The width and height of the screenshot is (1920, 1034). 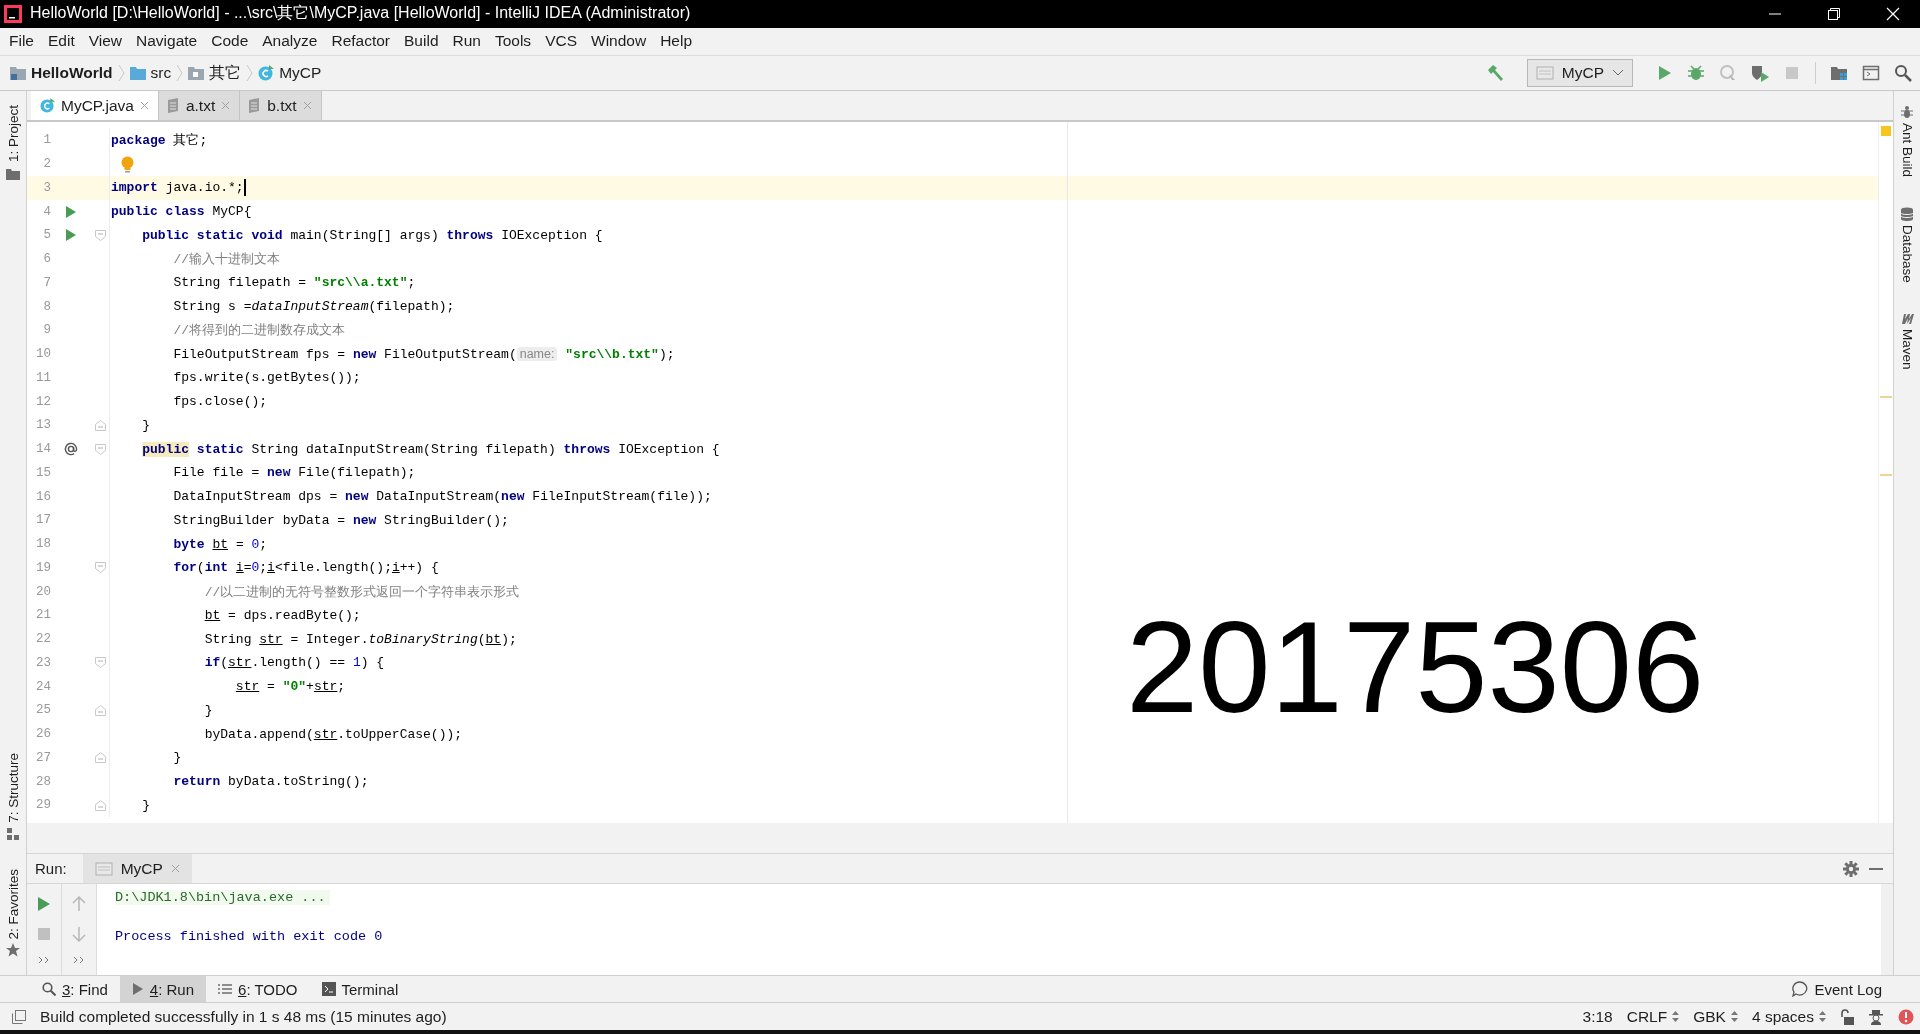 What do you see at coordinates (75, 989) in the screenshot?
I see `tool-window-tab: 3: Find` at bounding box center [75, 989].